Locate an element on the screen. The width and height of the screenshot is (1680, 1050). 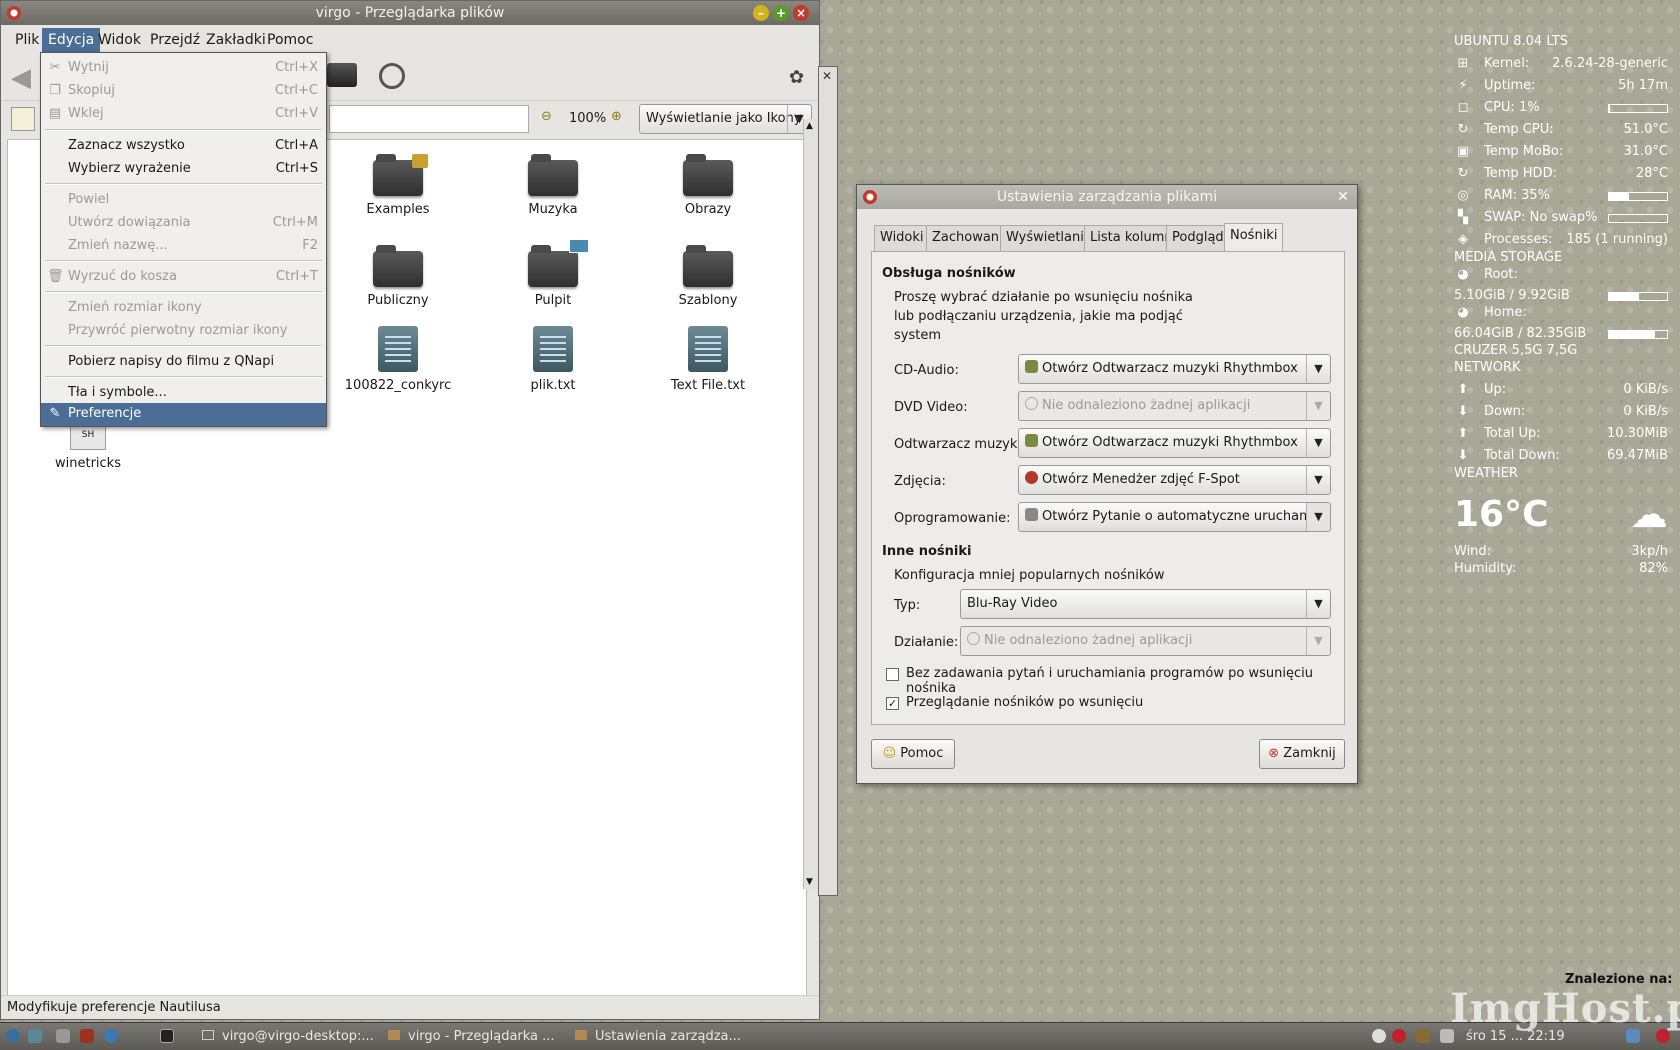
photos-select: Otwórz Menedżer zdjęć F-Spot ▼ is located at coordinates (1174, 480).